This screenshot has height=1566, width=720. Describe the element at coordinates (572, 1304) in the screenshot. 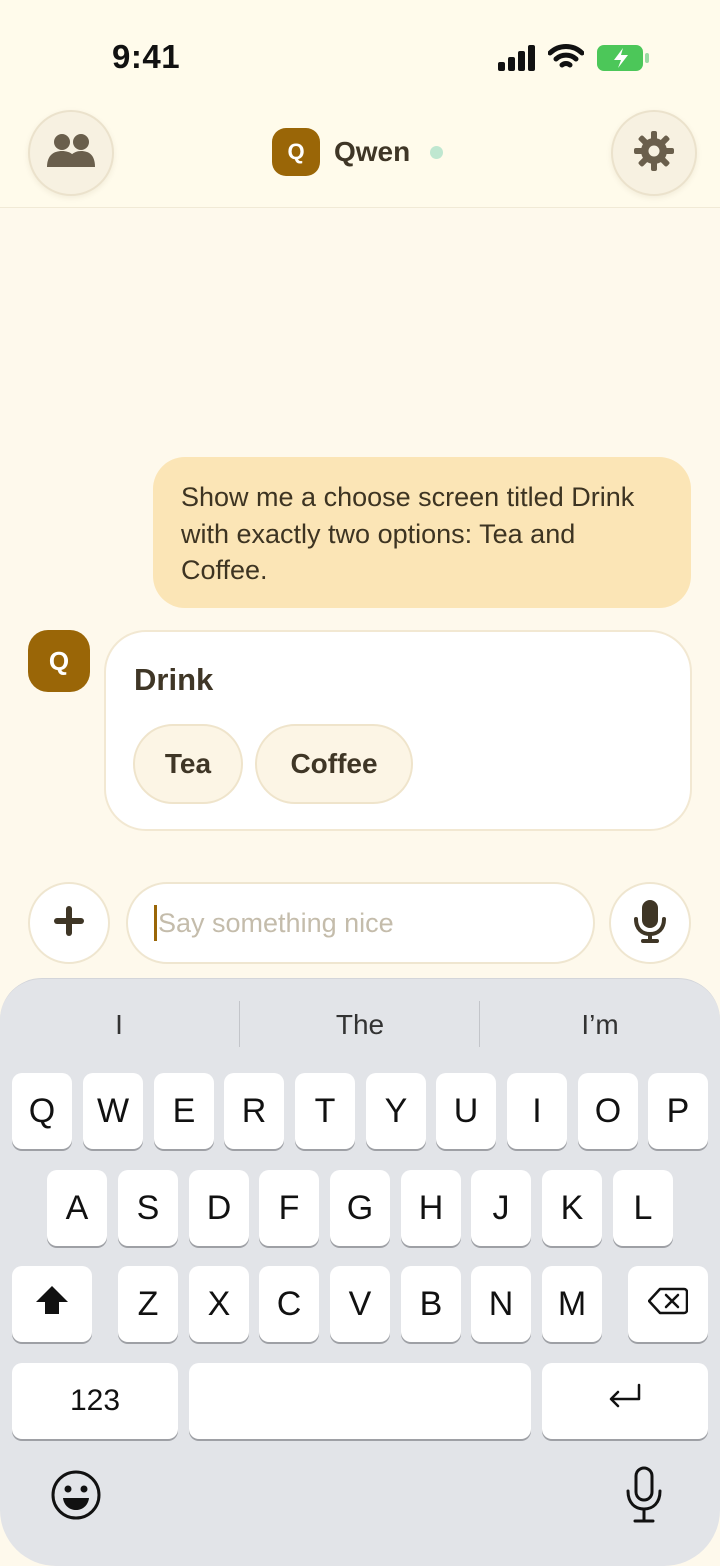

I see `key-m: M` at that location.